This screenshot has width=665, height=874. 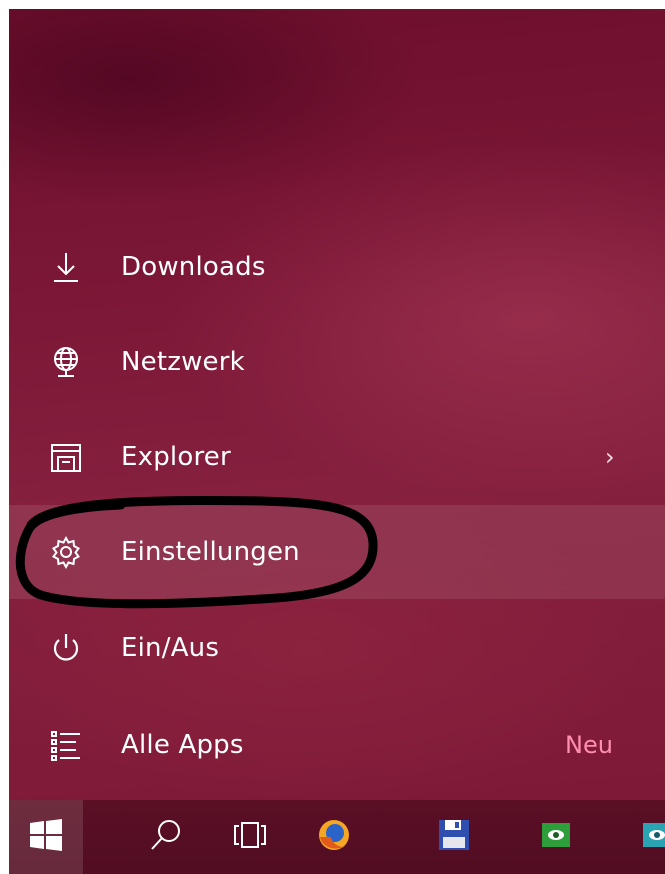 What do you see at coordinates (610, 457) in the screenshot?
I see `submenu-chevron-icon: ›` at bounding box center [610, 457].